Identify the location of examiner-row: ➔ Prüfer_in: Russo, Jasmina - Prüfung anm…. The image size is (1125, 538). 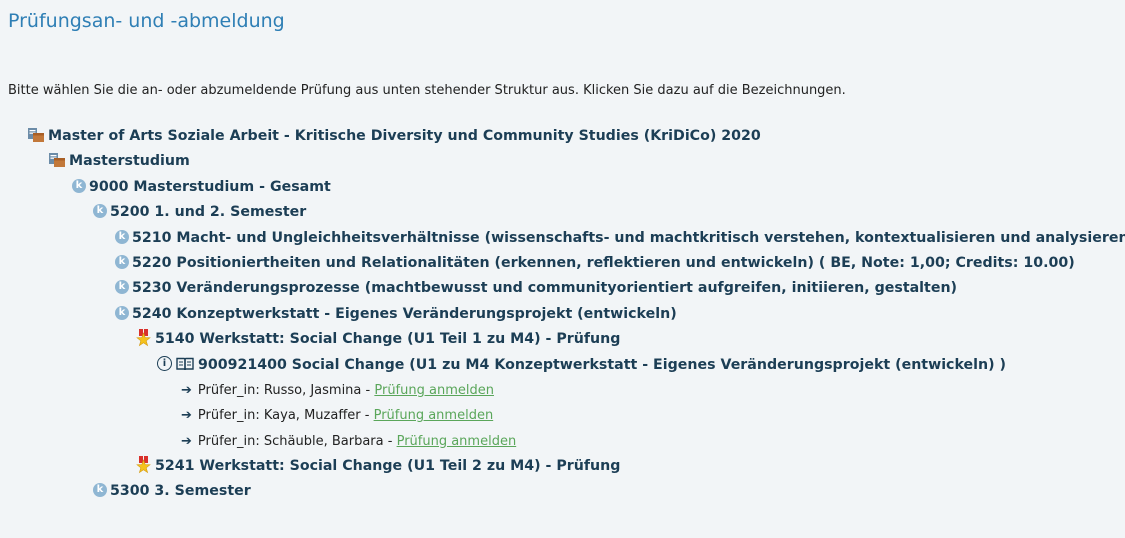
(562, 390).